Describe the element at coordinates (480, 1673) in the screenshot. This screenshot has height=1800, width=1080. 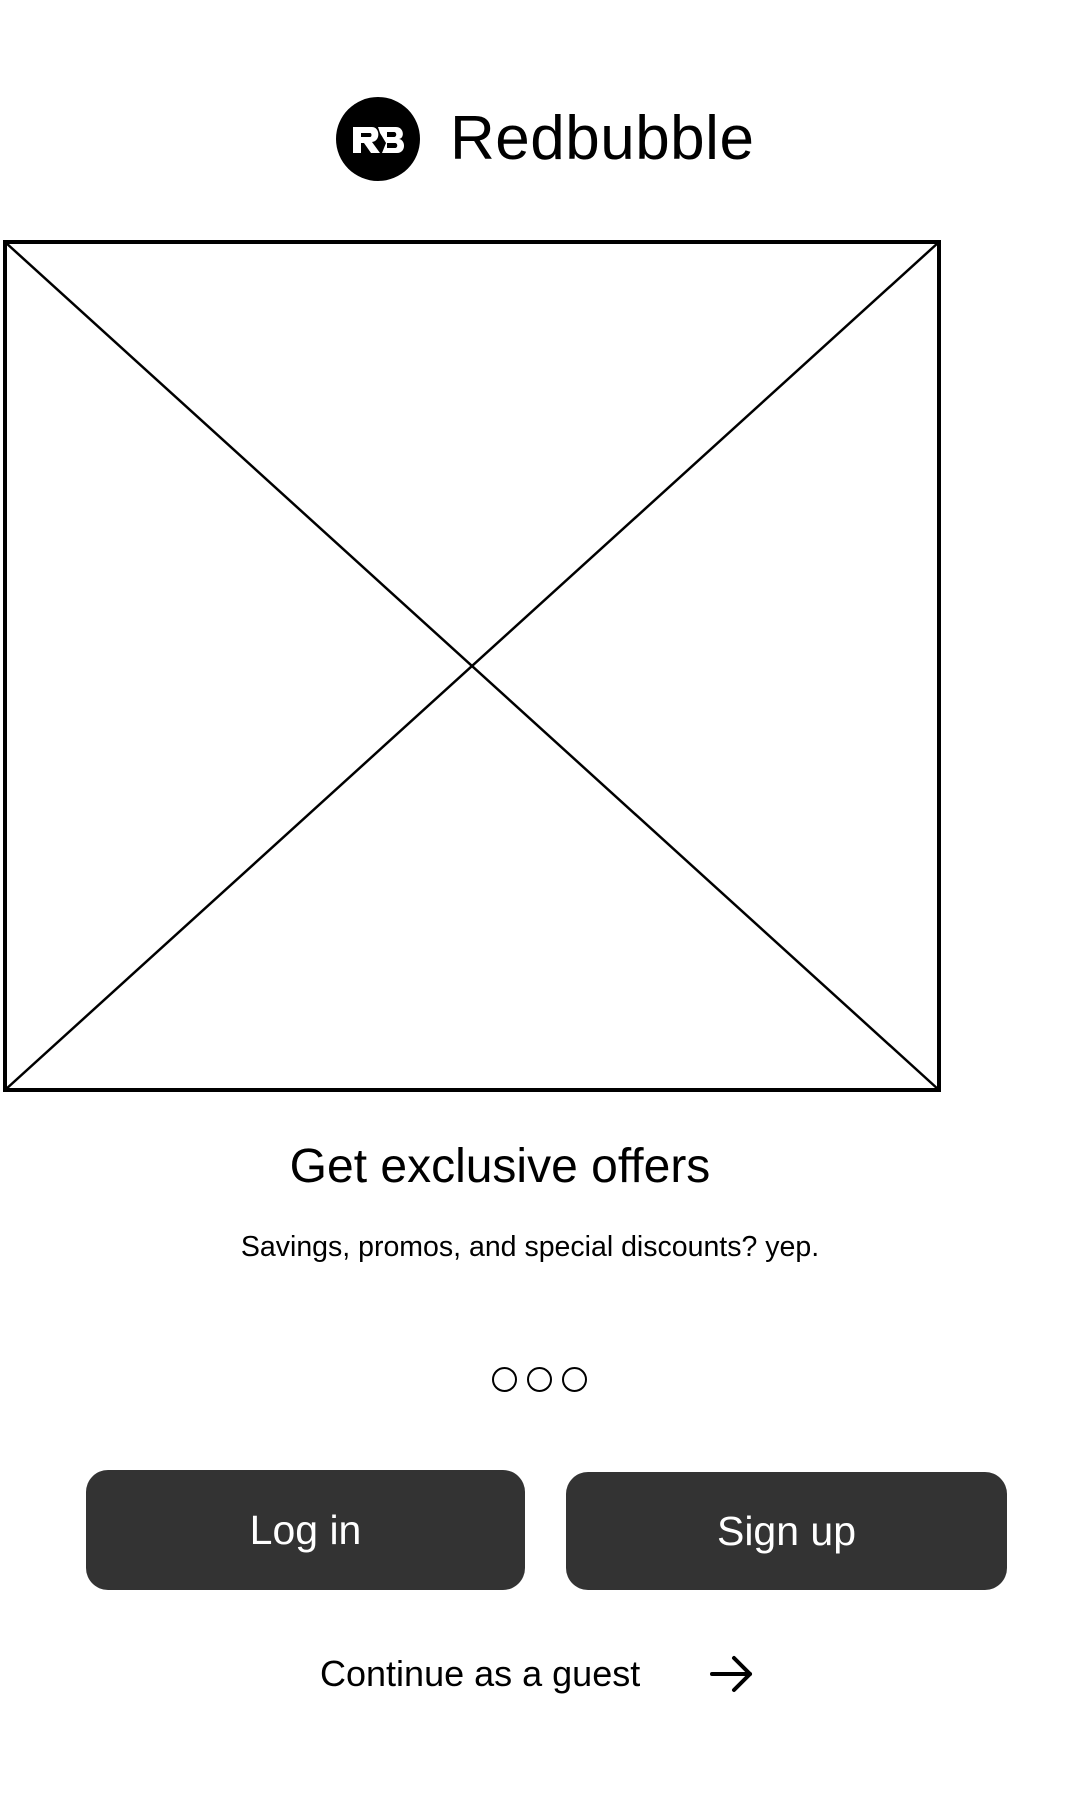
I see `guest-link-label: Continue as a guest` at that location.